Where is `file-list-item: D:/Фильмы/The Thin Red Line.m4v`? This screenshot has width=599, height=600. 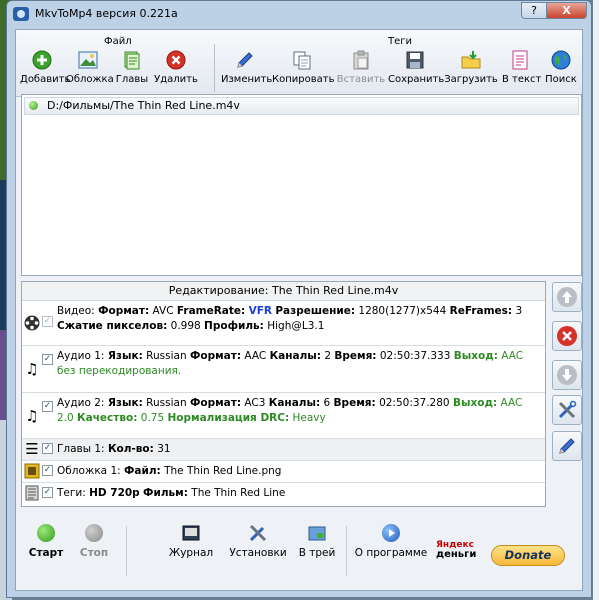 file-list-item: D:/Фильмы/The Thin Red Line.m4v is located at coordinates (301, 106).